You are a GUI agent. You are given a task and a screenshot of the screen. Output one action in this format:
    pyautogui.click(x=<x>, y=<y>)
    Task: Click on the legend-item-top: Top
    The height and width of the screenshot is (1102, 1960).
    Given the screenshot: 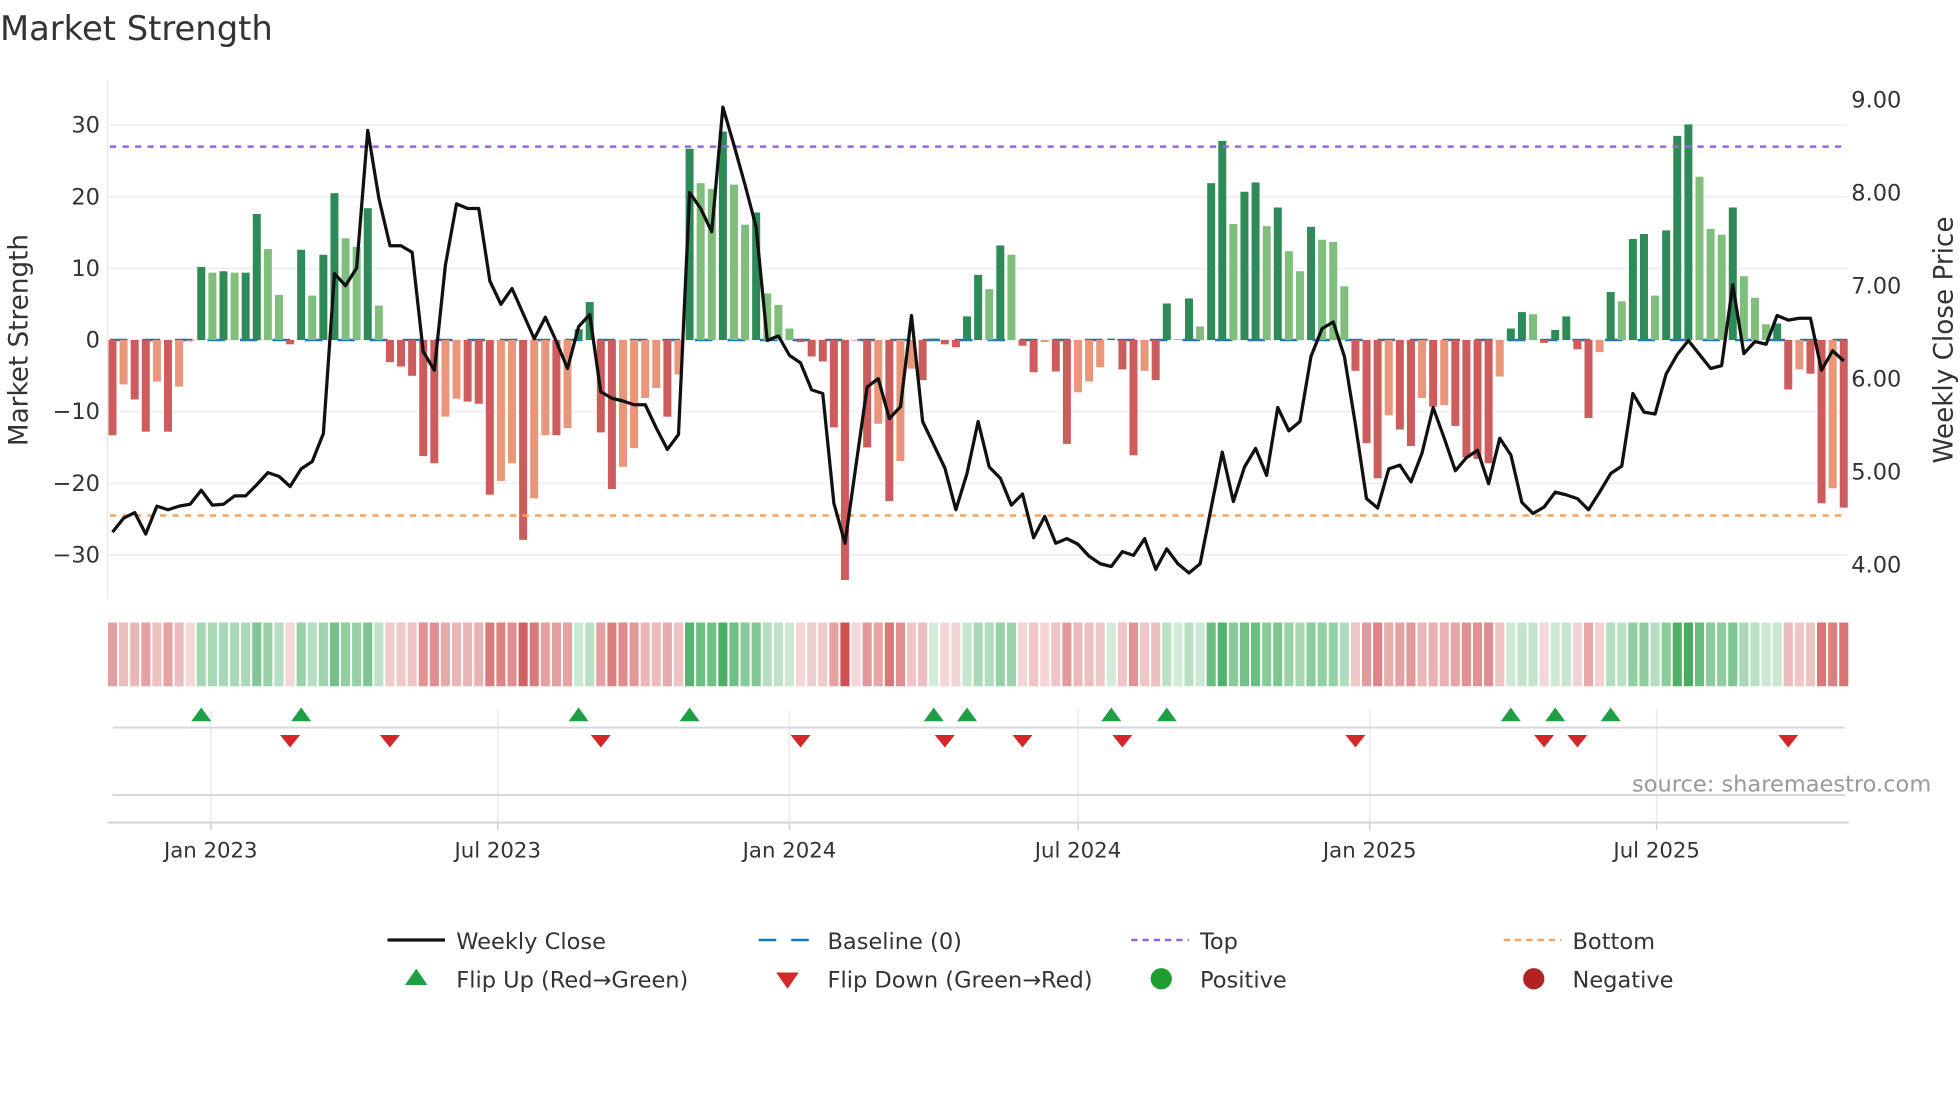 What is the action you would take?
    pyautogui.click(x=1184, y=942)
    